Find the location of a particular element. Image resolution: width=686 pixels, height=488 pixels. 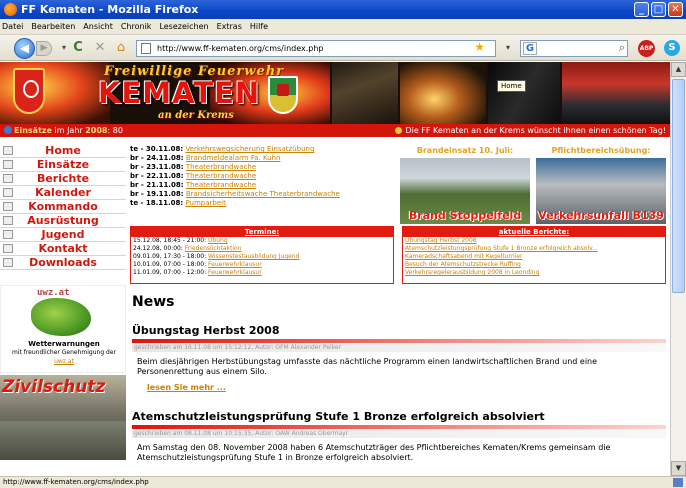

nav-item-kalender: Kalender is located at coordinates (63, 193).